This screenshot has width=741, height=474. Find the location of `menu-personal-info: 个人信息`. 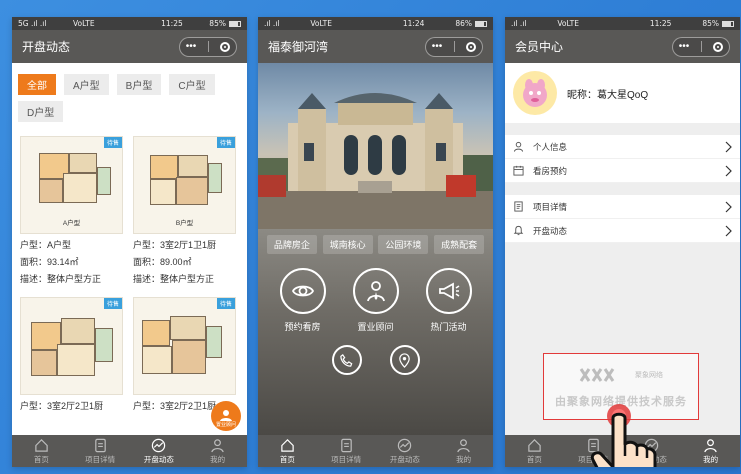

menu-personal-info: 个人信息 is located at coordinates (622, 147).